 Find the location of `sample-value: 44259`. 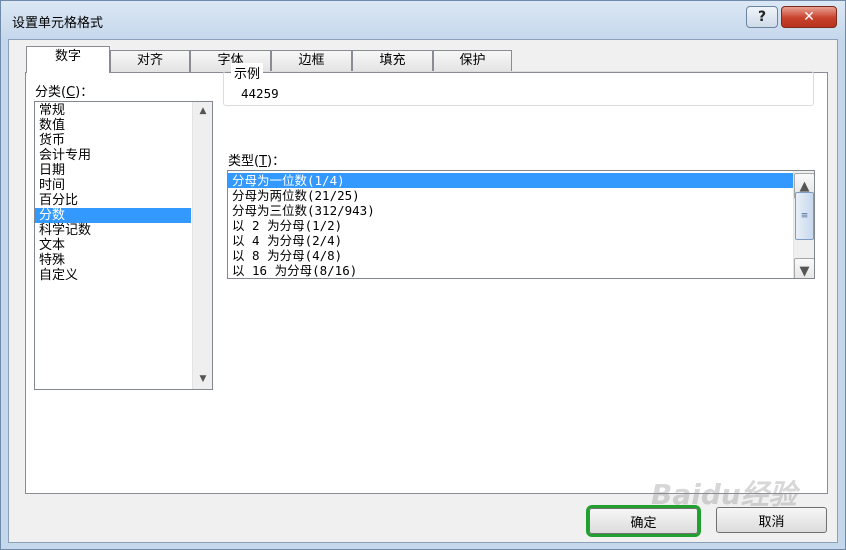

sample-value: 44259 is located at coordinates (260, 93).